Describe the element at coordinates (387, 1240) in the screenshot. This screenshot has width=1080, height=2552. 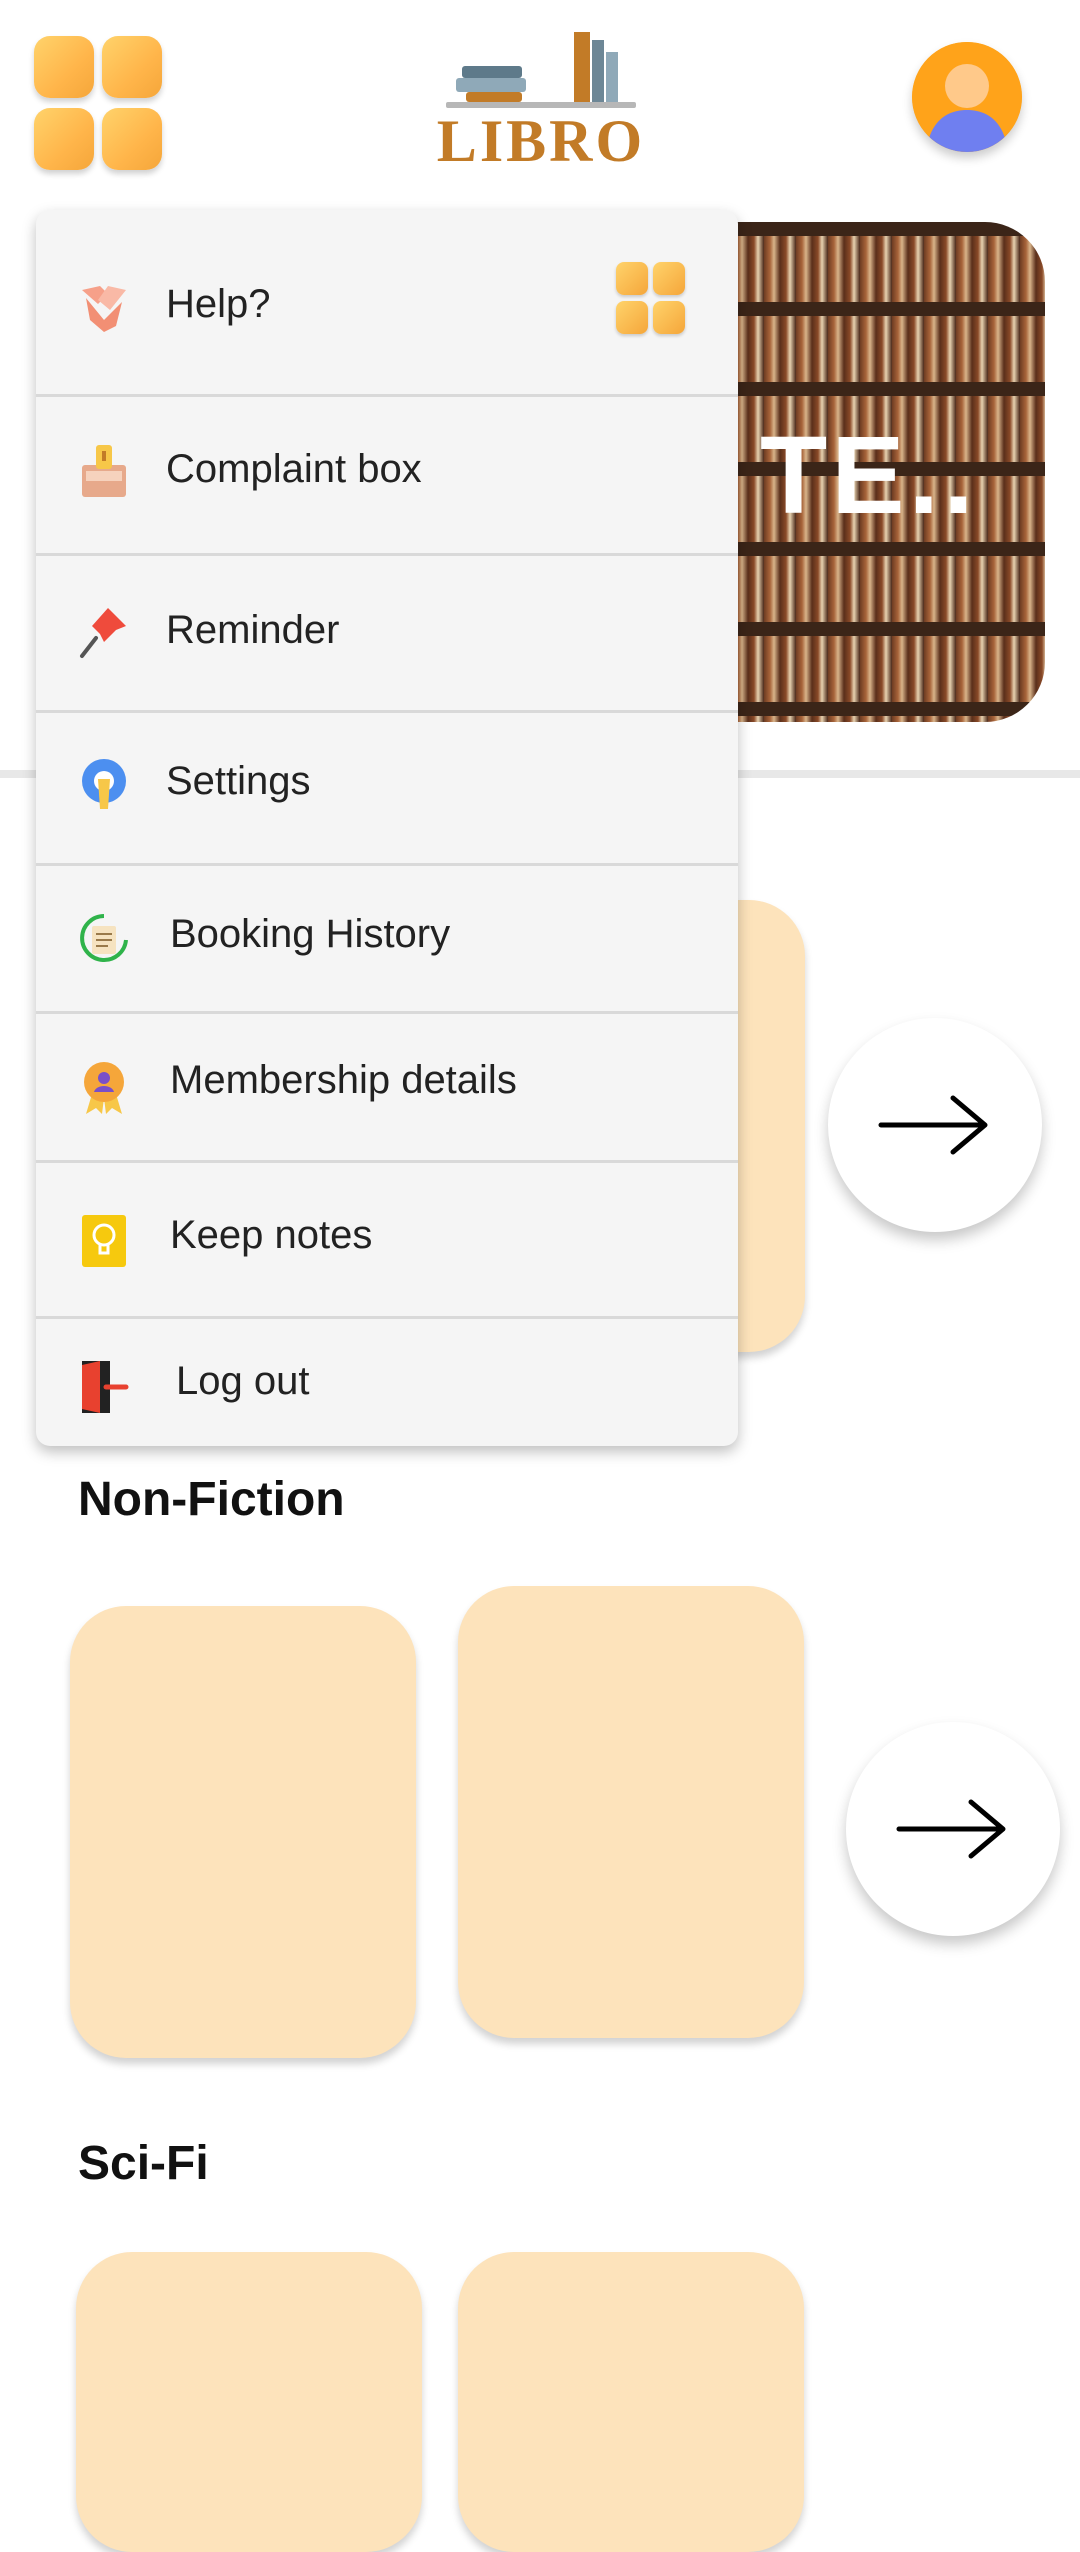
I see `menu-item-keep-notes: Keep notes` at that location.